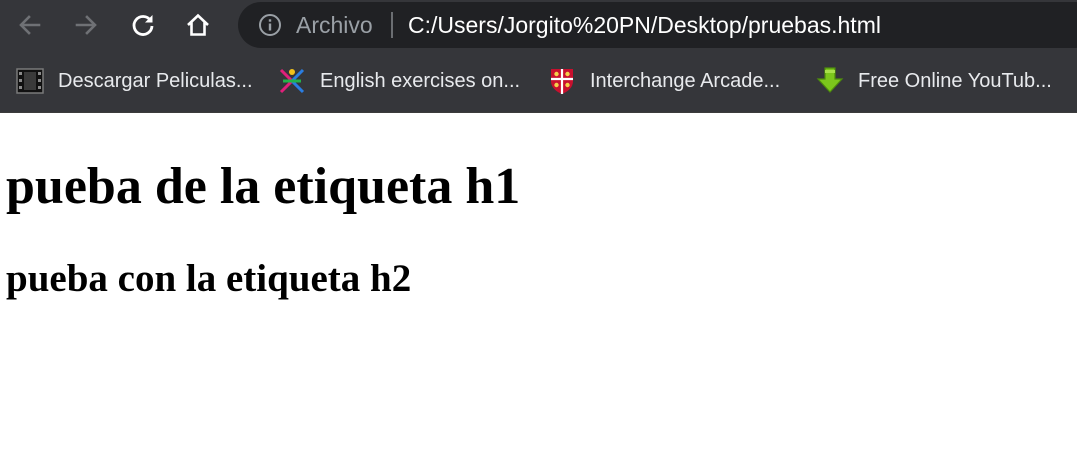  I want to click on forward-button, so click(86, 25).